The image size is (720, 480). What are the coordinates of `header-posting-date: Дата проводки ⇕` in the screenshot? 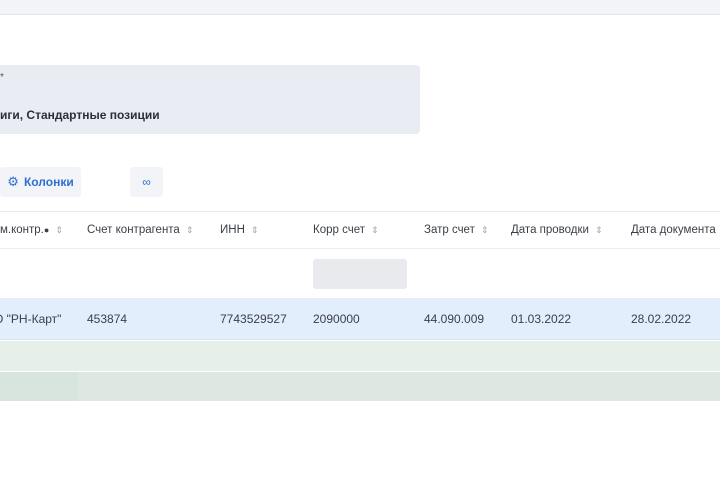 It's located at (557, 230).